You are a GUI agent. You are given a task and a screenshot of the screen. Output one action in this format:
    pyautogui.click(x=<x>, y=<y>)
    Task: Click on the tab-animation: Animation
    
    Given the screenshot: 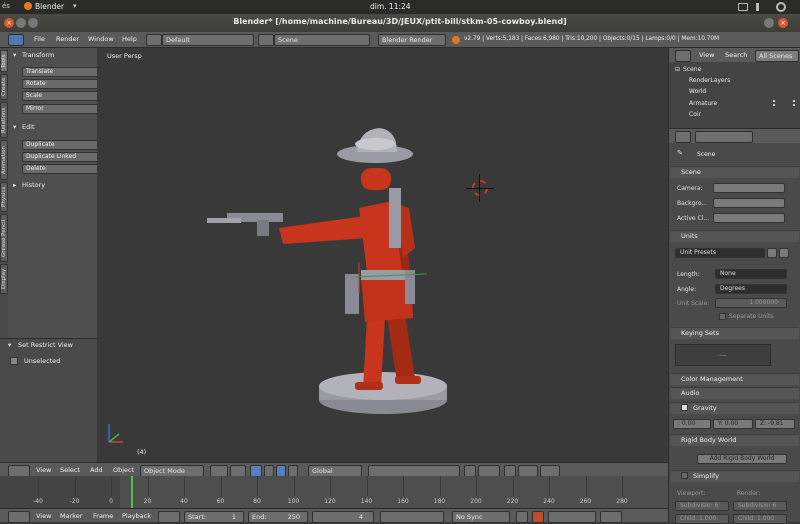 What is the action you would take?
    pyautogui.click(x=4, y=160)
    